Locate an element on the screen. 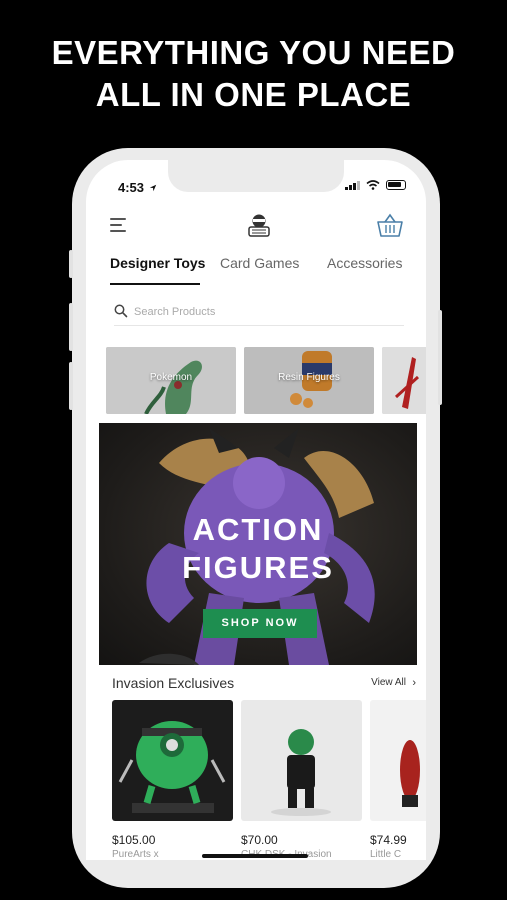  status-icons is located at coordinates (375, 185).